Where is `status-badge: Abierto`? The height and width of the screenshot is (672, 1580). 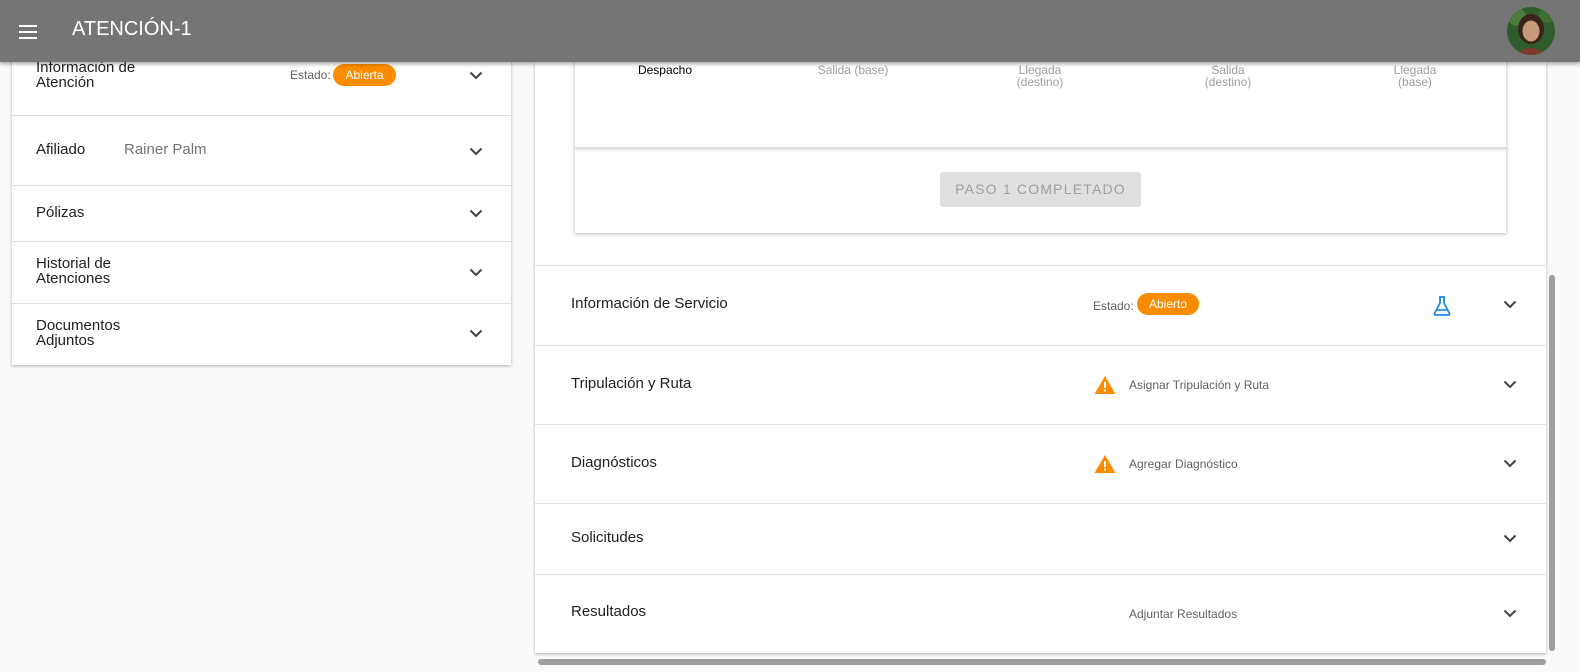
status-badge: Abierto is located at coordinates (1168, 304).